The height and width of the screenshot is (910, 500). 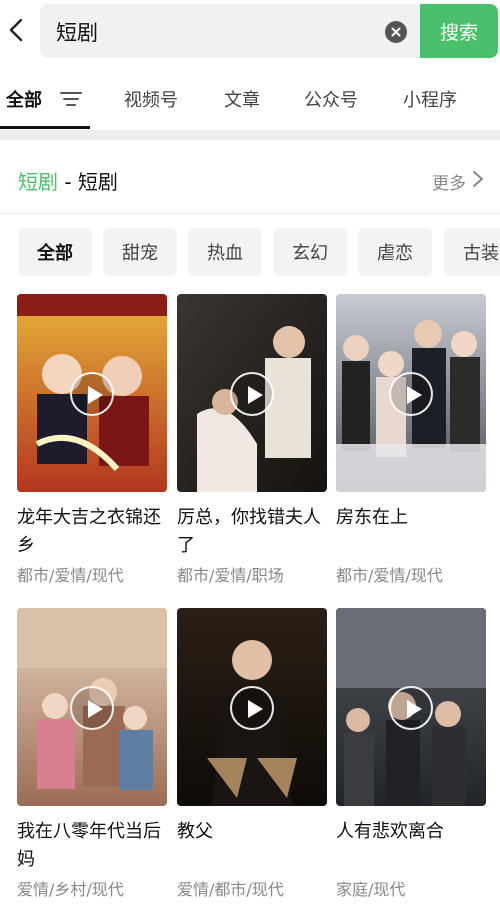 What do you see at coordinates (371, 889) in the screenshot?
I see `drama-tags: 家庭/现代` at bounding box center [371, 889].